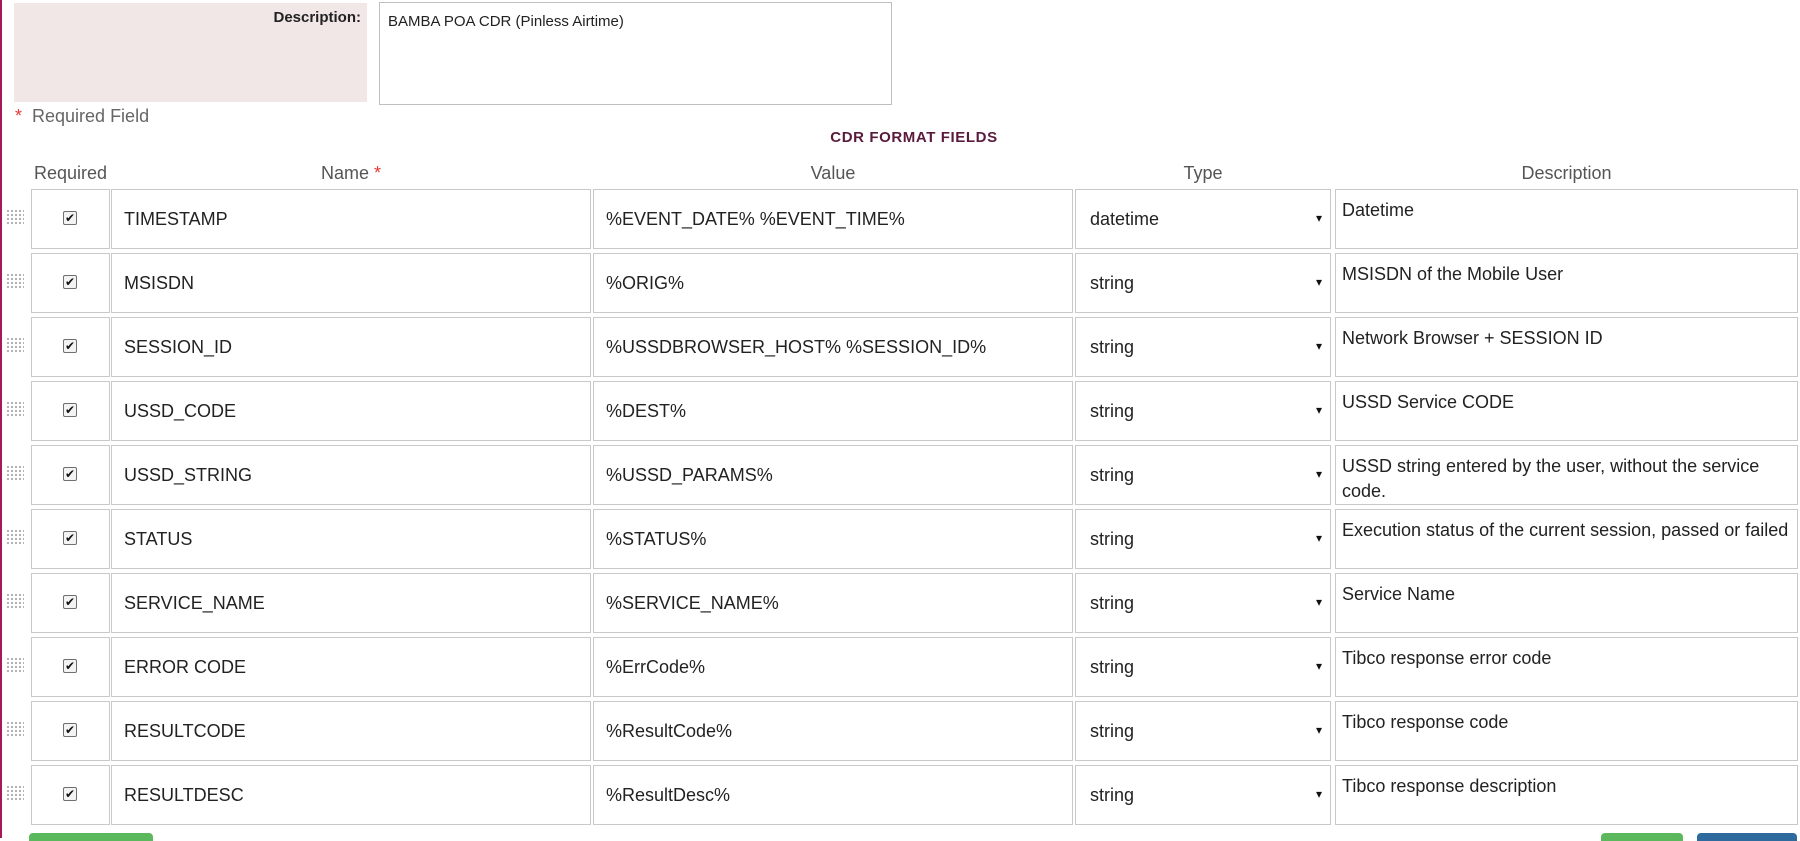  What do you see at coordinates (19, 116) in the screenshot?
I see `required-star: *` at bounding box center [19, 116].